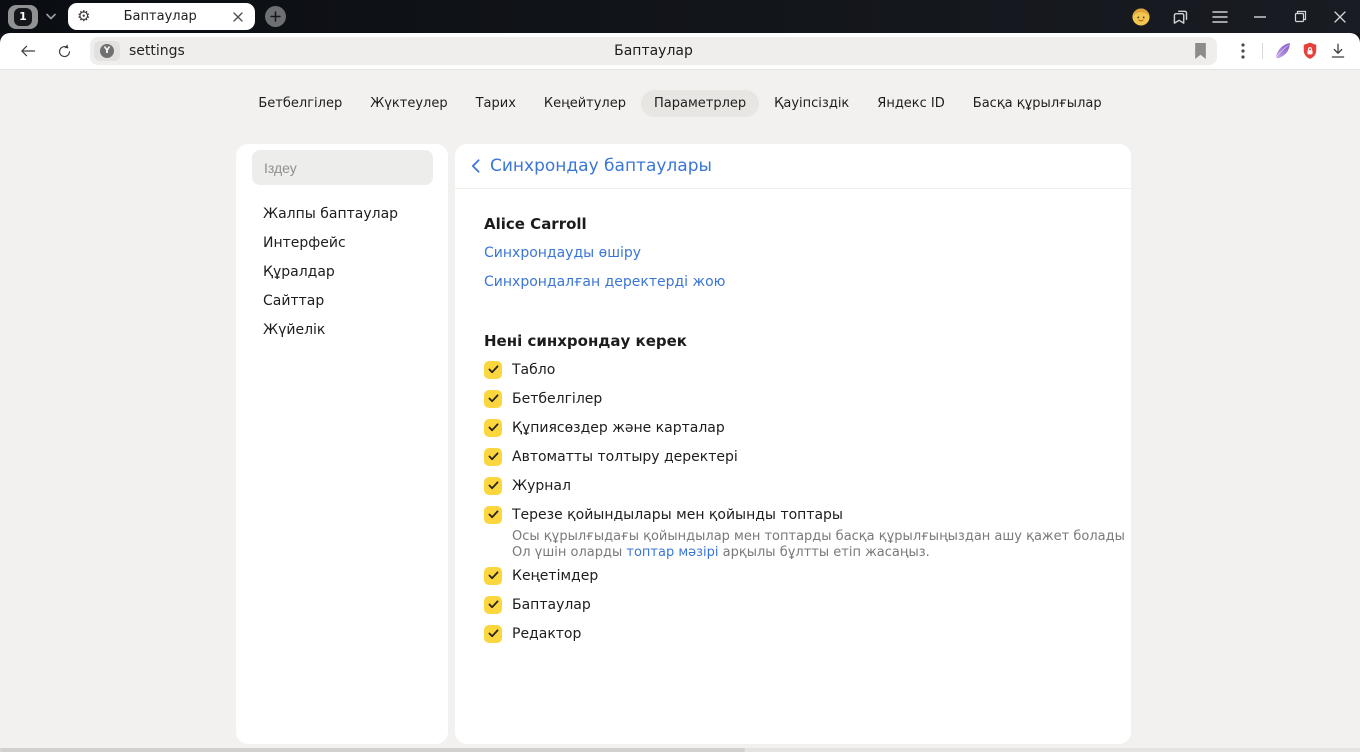 The width and height of the screenshot is (1360, 752). Describe the element at coordinates (618, 427) in the screenshot. I see `checkbox-label: Құпиясөздер және карталар` at that location.